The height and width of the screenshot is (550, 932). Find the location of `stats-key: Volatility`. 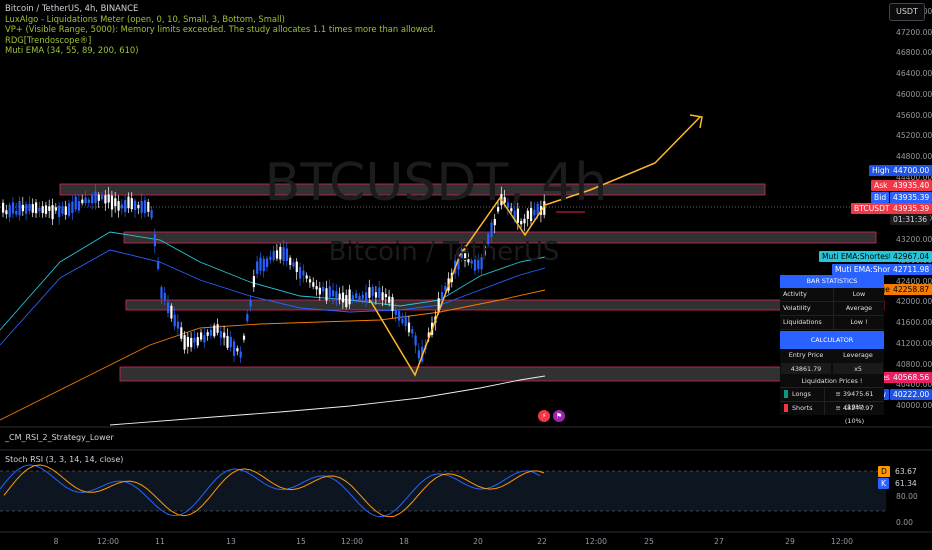

stats-key: Volatility is located at coordinates (797, 308).